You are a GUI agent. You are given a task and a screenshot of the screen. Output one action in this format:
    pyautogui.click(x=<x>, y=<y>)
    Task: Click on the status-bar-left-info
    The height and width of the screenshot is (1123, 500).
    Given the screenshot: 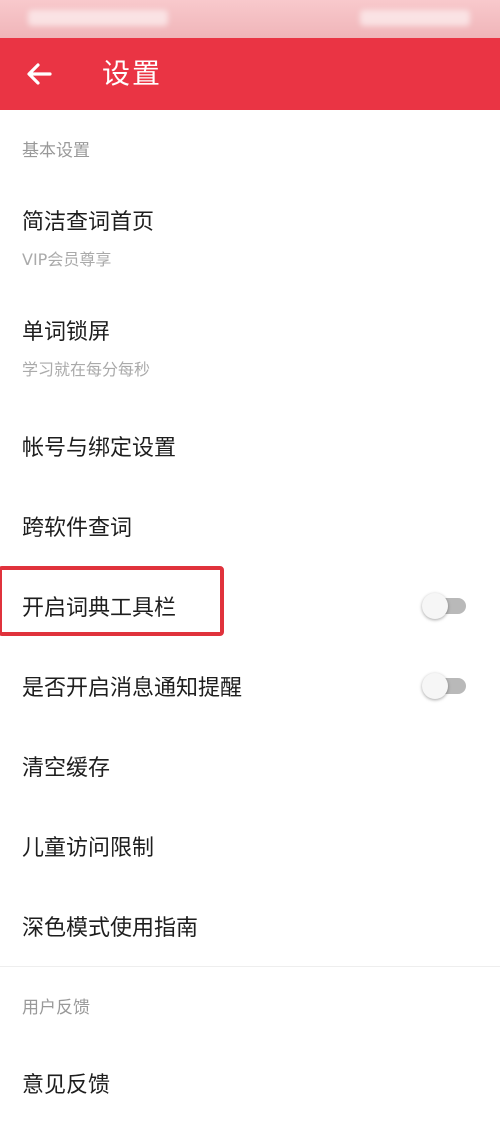 What is the action you would take?
    pyautogui.click(x=98, y=18)
    